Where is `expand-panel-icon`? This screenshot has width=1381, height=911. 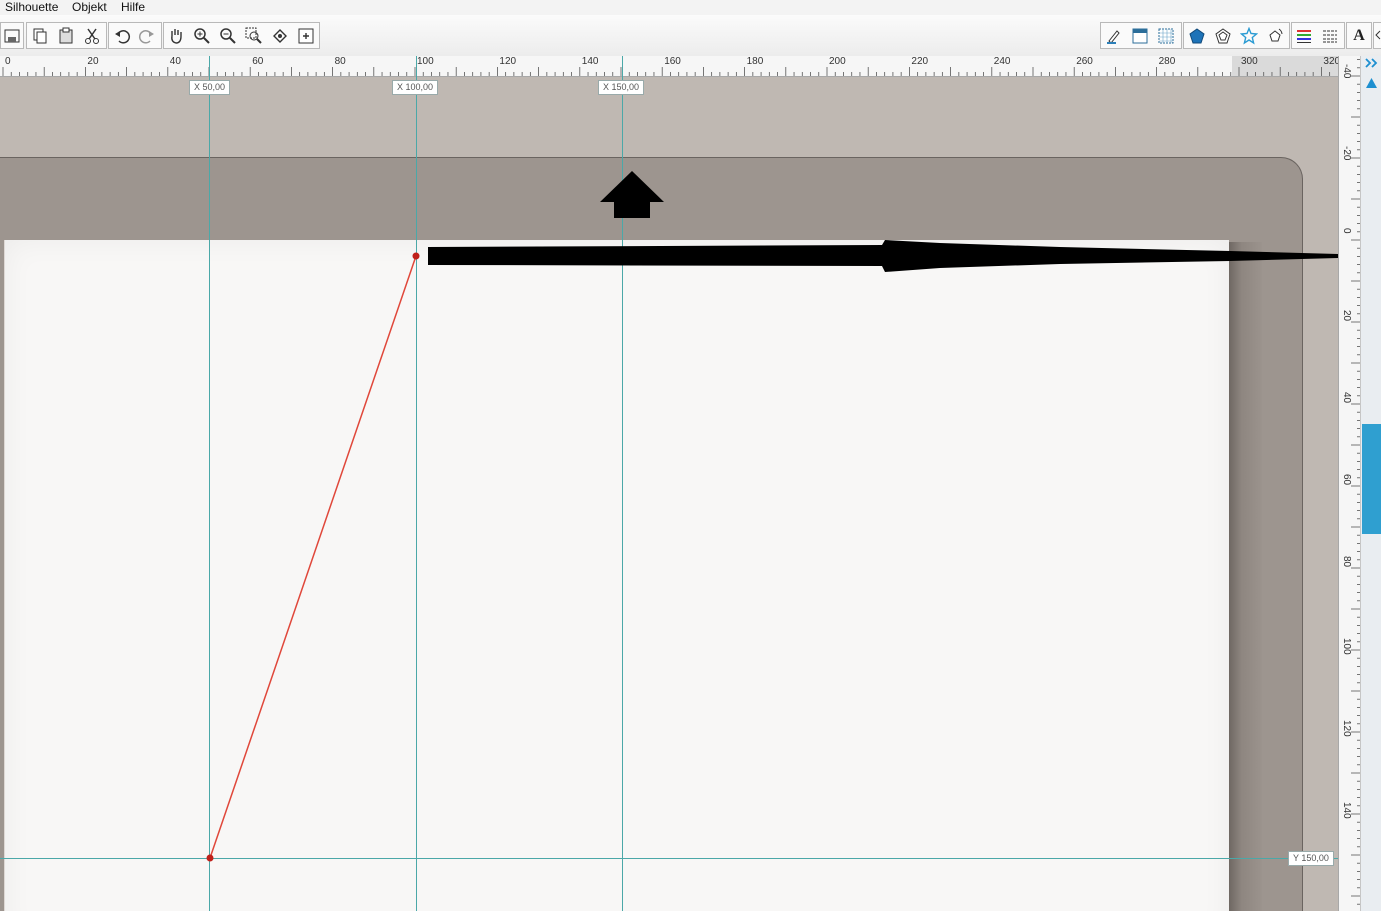
expand-panel-icon is located at coordinates (1371, 63).